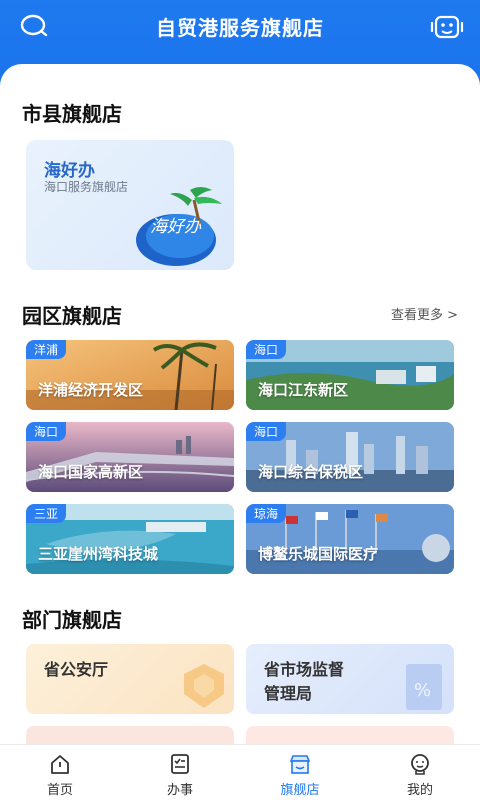  I want to click on nav-label: 办事, so click(179, 790).